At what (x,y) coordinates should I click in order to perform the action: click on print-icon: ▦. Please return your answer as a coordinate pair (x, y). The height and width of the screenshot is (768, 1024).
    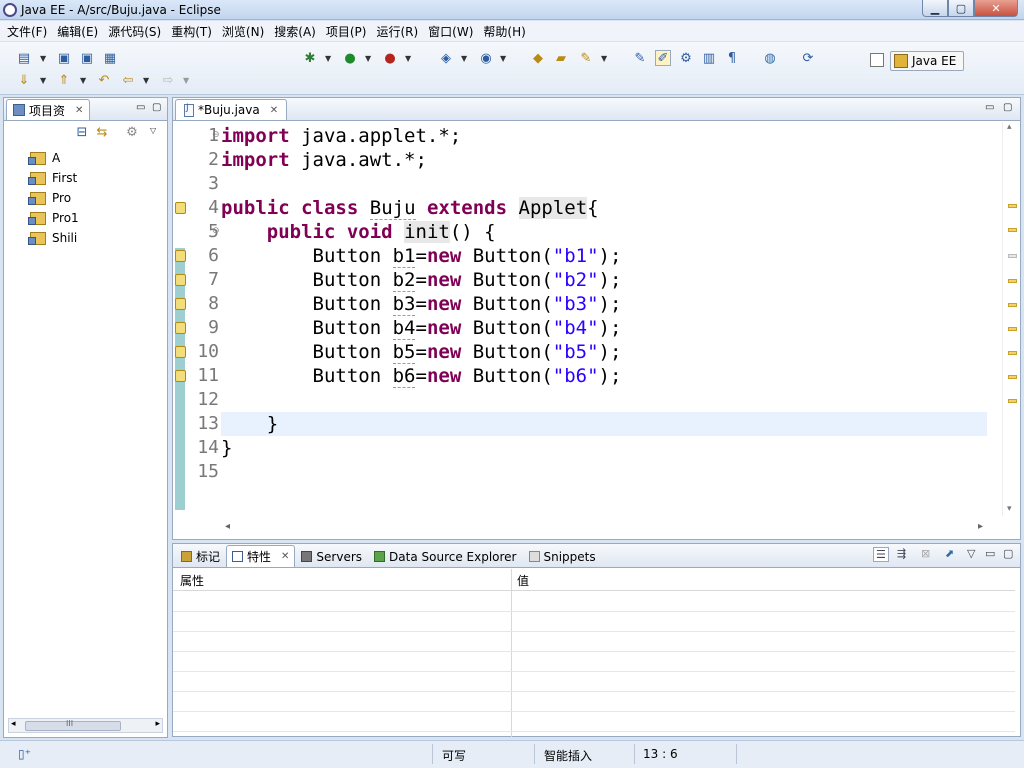
    Looking at the image, I should click on (110, 59).